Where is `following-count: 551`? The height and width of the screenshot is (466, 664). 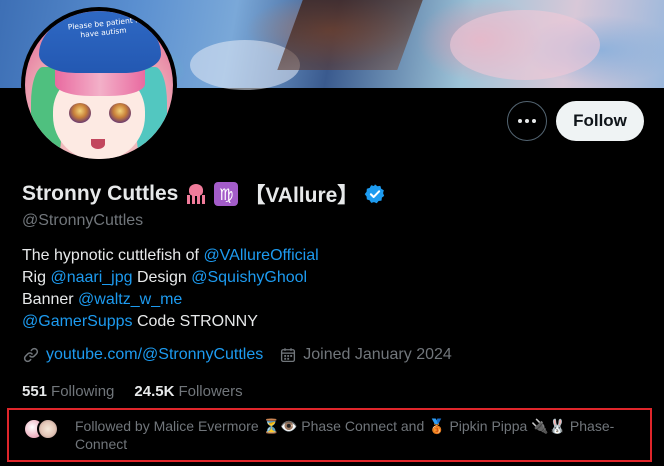 following-count: 551 is located at coordinates (35, 391).